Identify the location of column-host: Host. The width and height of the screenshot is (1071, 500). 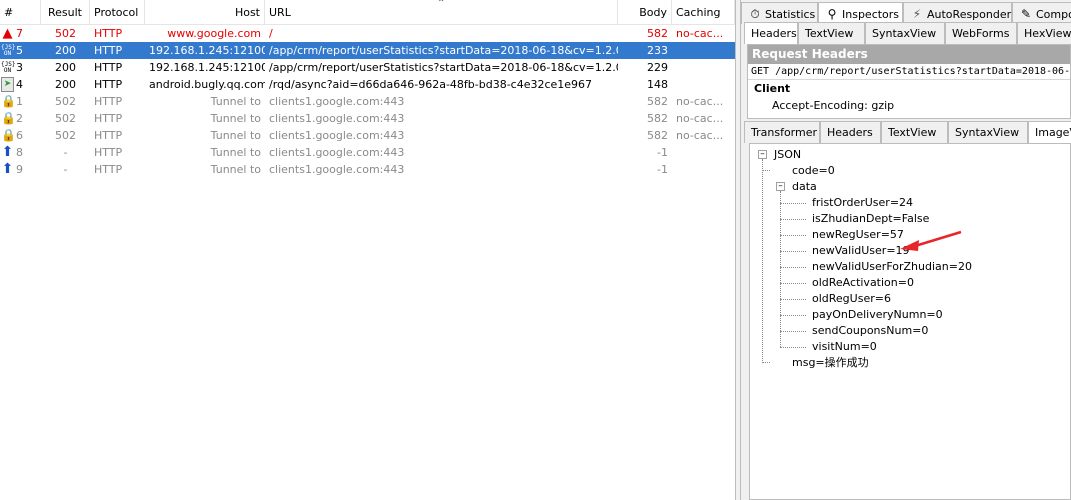
(205, 12).